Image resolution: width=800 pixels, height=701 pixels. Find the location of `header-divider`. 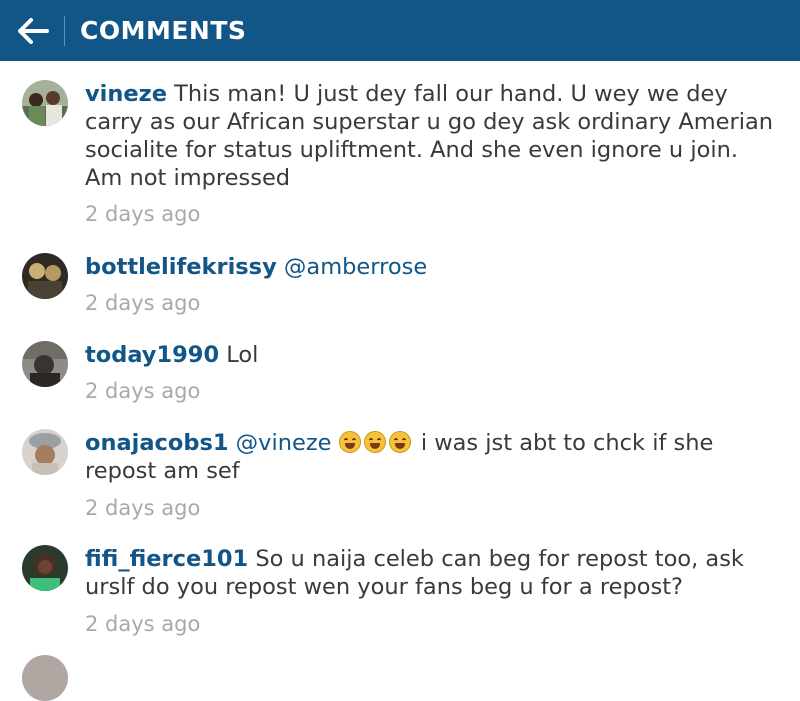

header-divider is located at coordinates (64, 31).